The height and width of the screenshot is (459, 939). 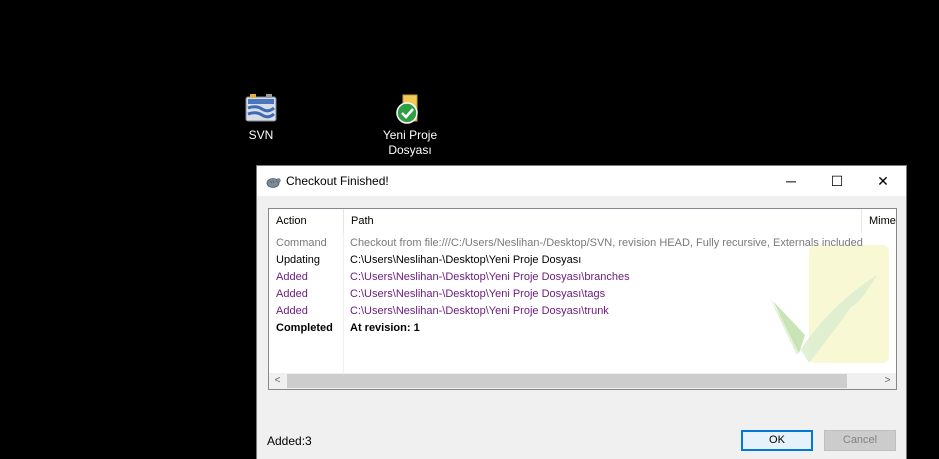 What do you see at coordinates (410, 109) in the screenshot?
I see `folder-checked-icon` at bounding box center [410, 109].